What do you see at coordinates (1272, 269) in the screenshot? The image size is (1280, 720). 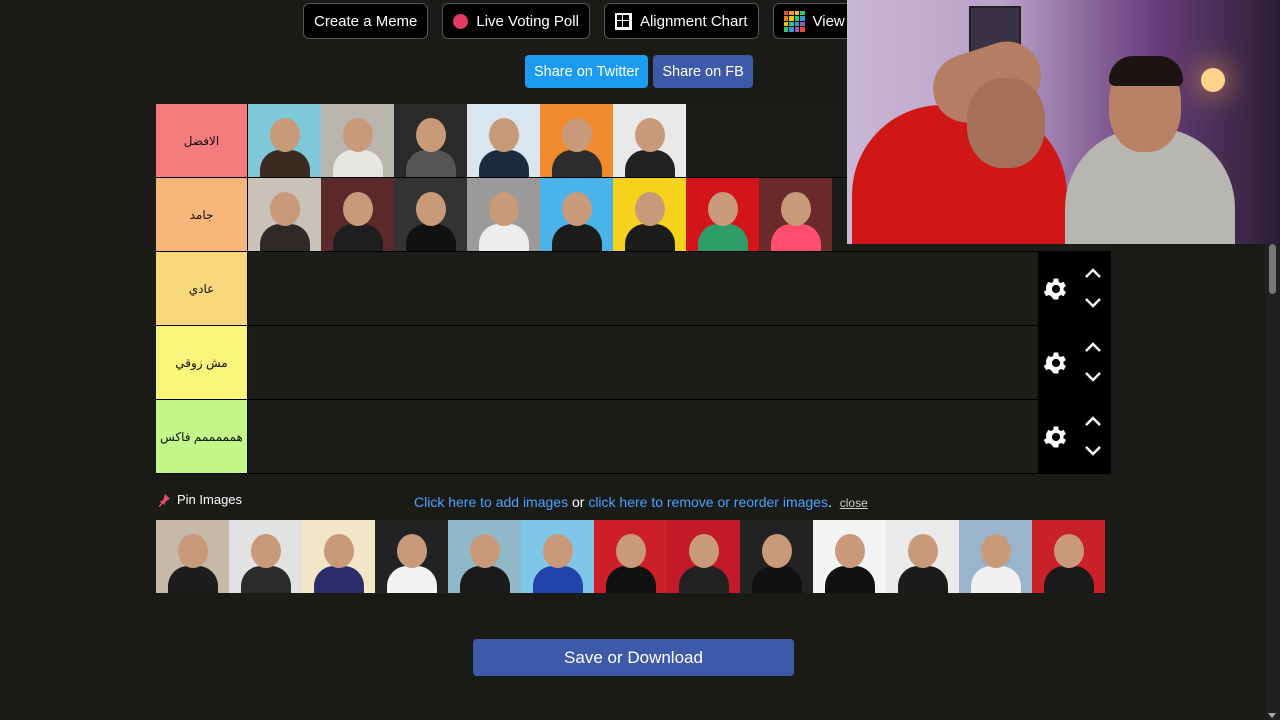 I see `scroll-thumb` at bounding box center [1272, 269].